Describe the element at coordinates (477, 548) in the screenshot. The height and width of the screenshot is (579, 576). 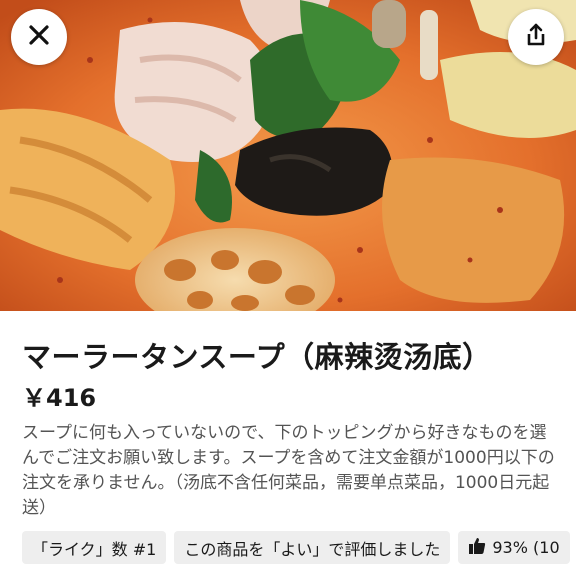
I see `thumbs-up-icon` at that location.